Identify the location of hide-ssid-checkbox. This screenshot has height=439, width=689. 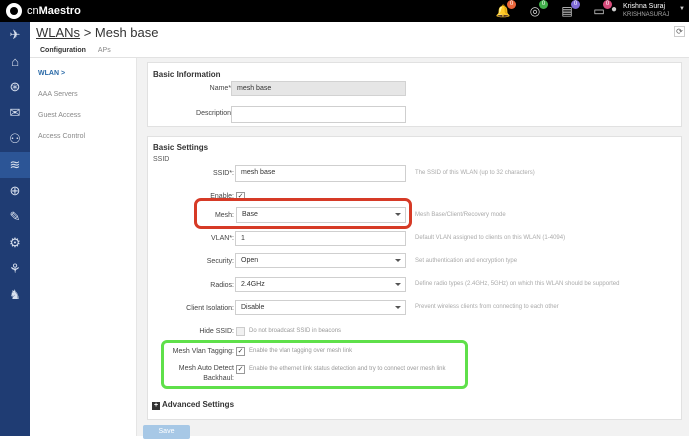
(240, 331).